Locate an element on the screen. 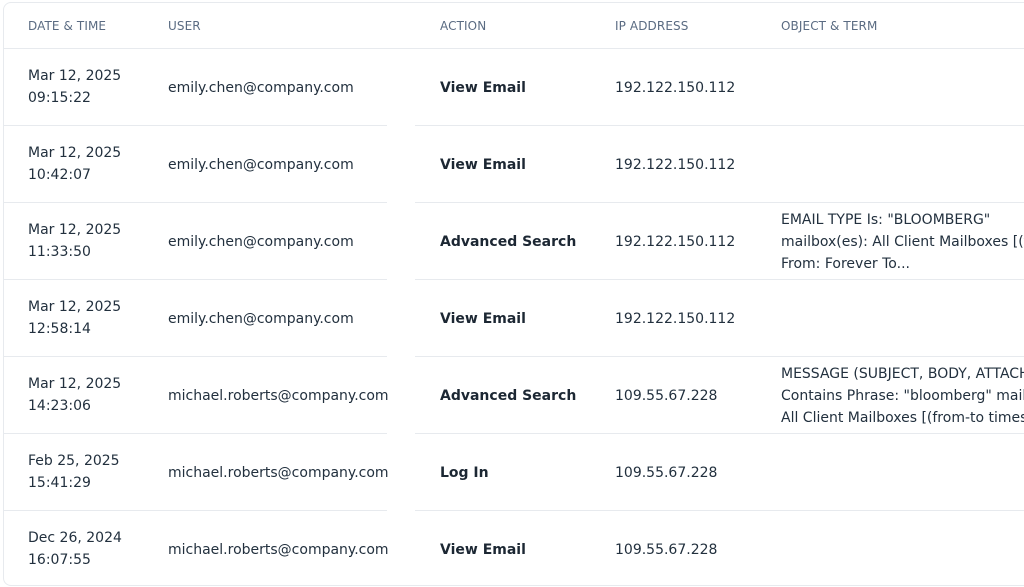 The height and width of the screenshot is (587, 1024). date-cell: Mar 12, 2025 09:15:22 is located at coordinates (74, 87).